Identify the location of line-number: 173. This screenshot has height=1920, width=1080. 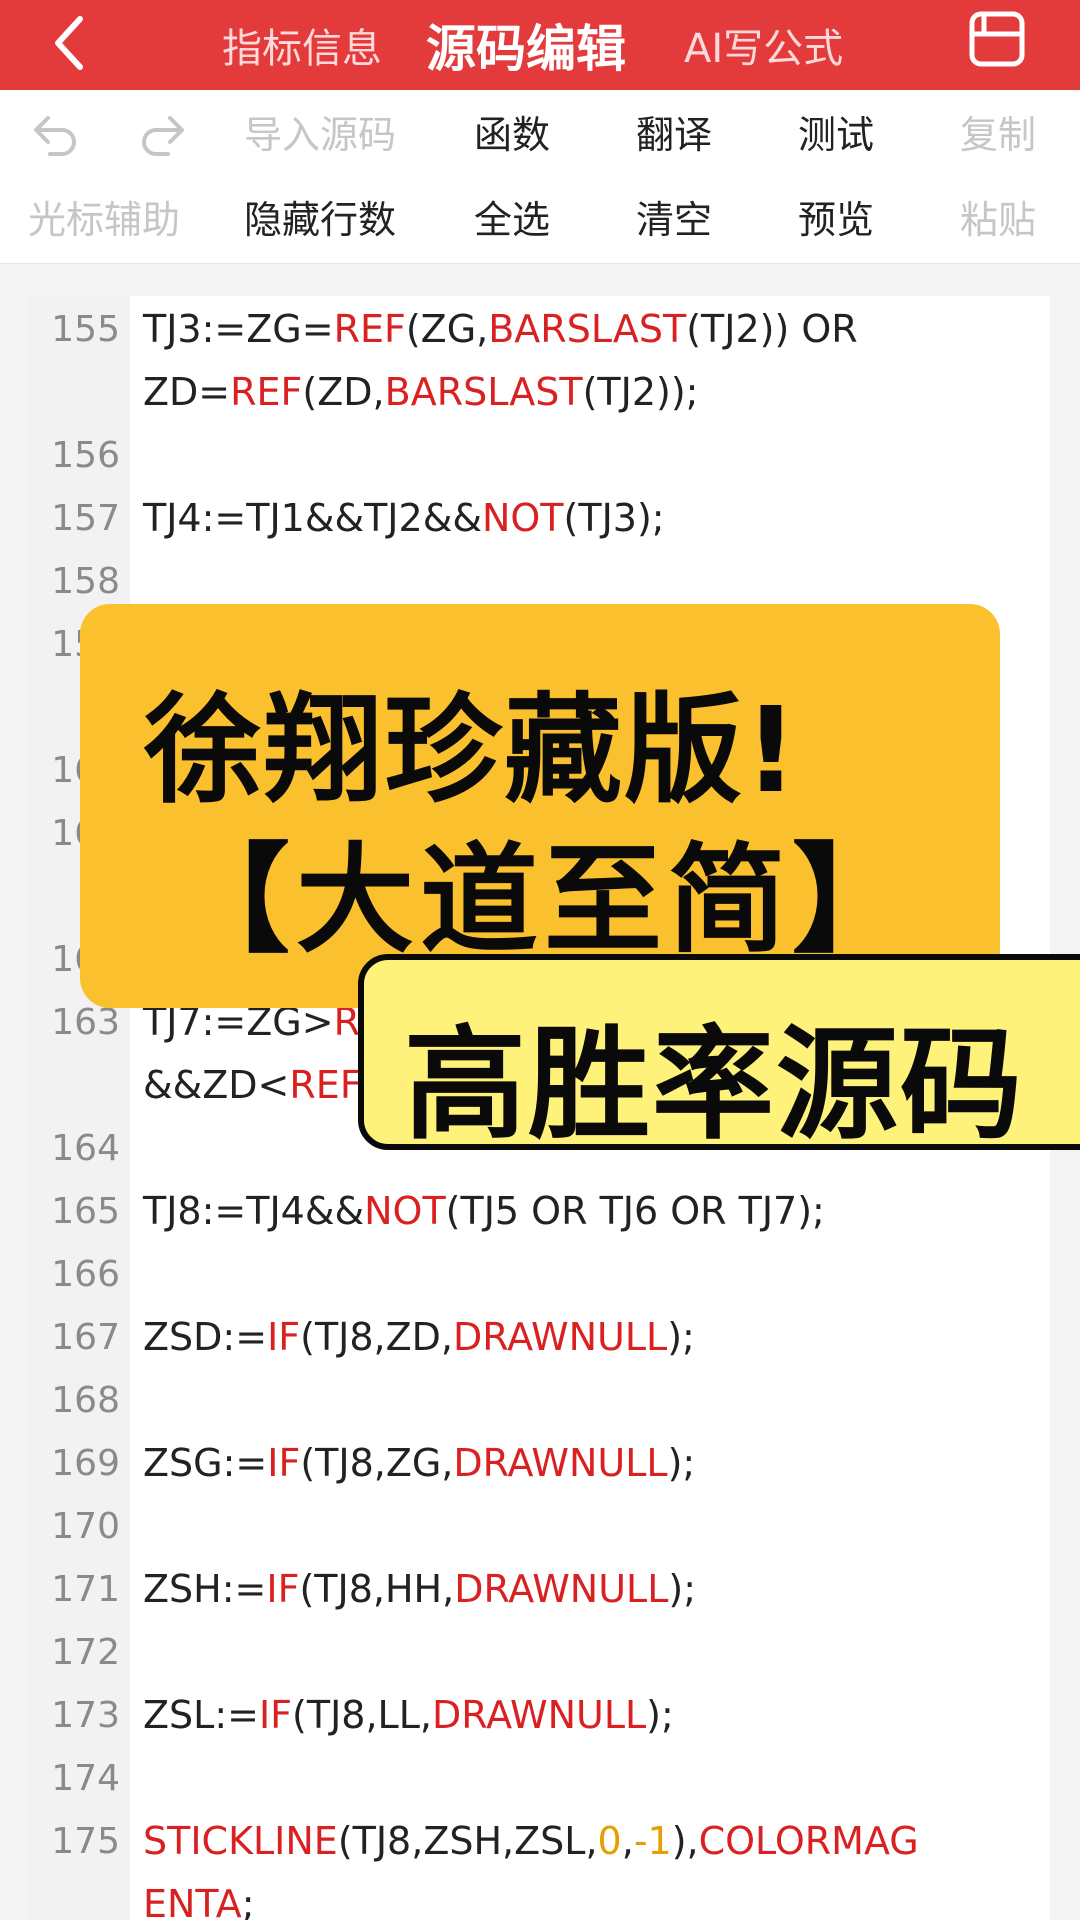
(85, 1715).